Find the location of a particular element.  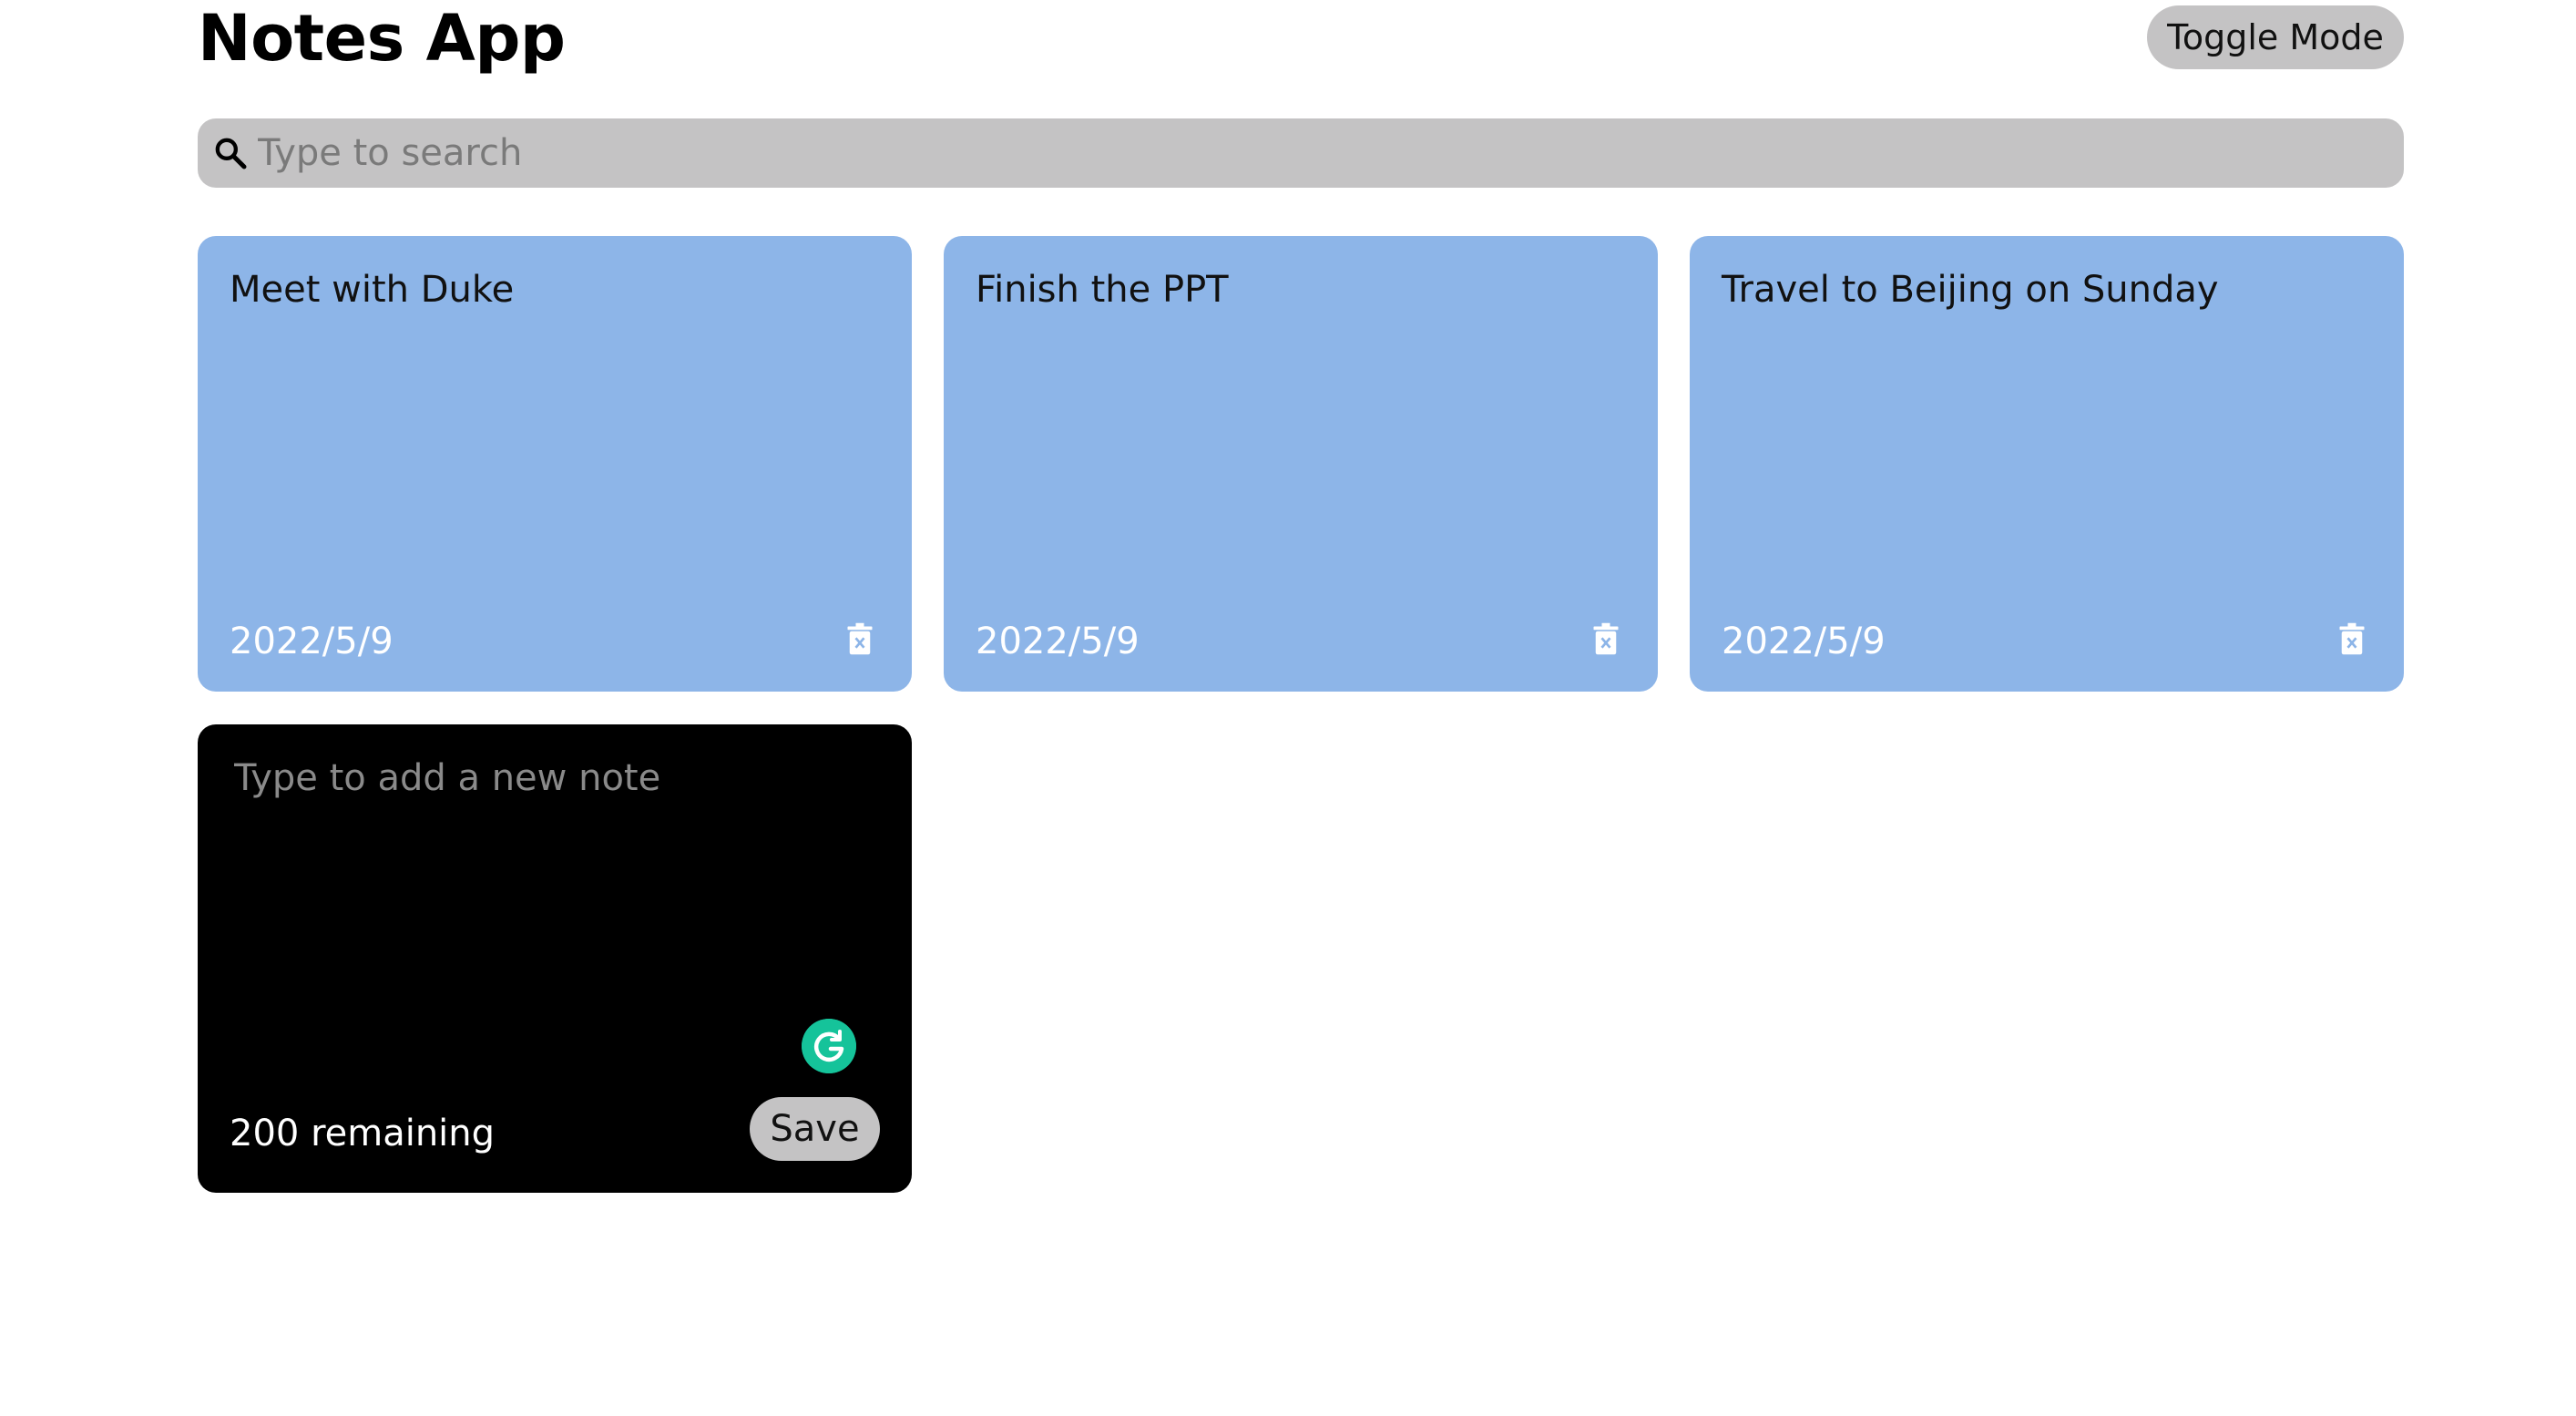

app-title: Notes App is located at coordinates (382, 38).